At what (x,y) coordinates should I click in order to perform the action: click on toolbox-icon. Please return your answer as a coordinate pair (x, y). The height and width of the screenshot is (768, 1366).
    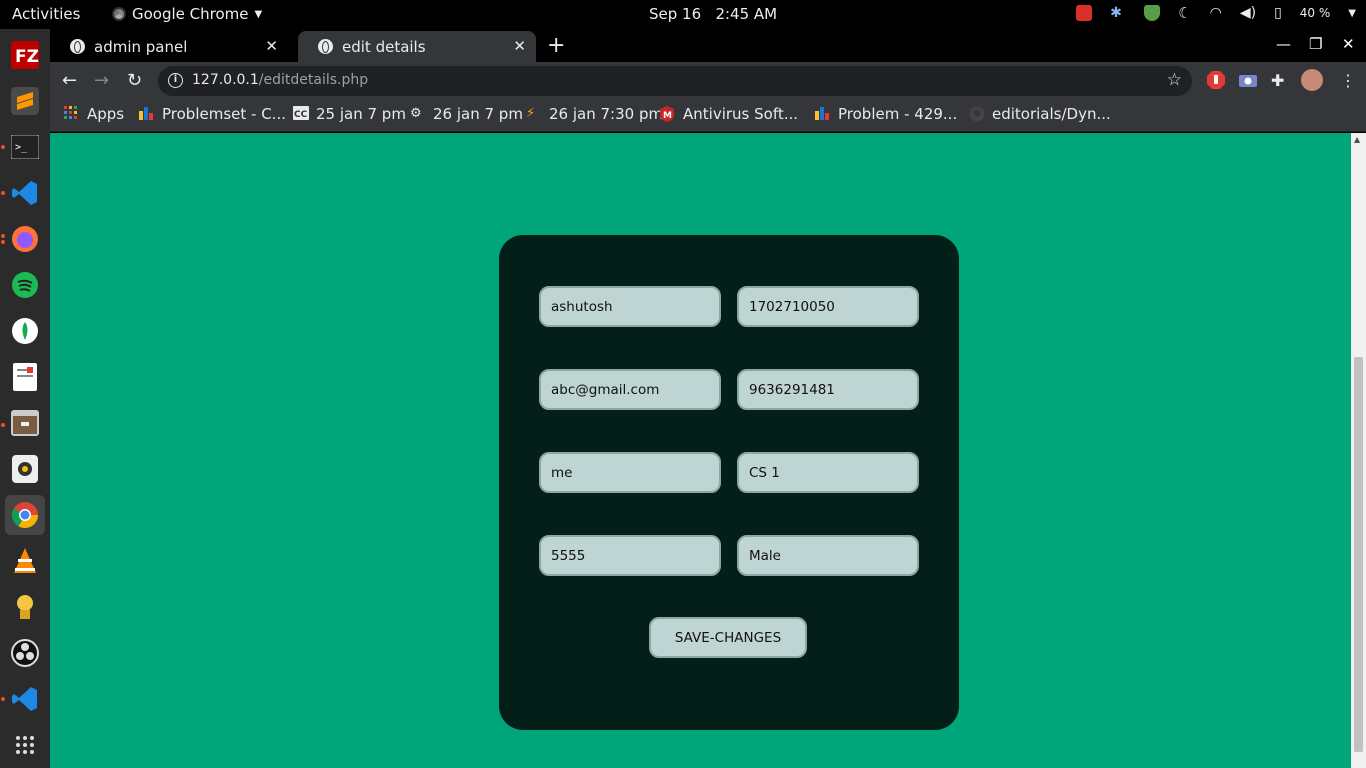
    Looking at the image, I should click on (1084, 13).